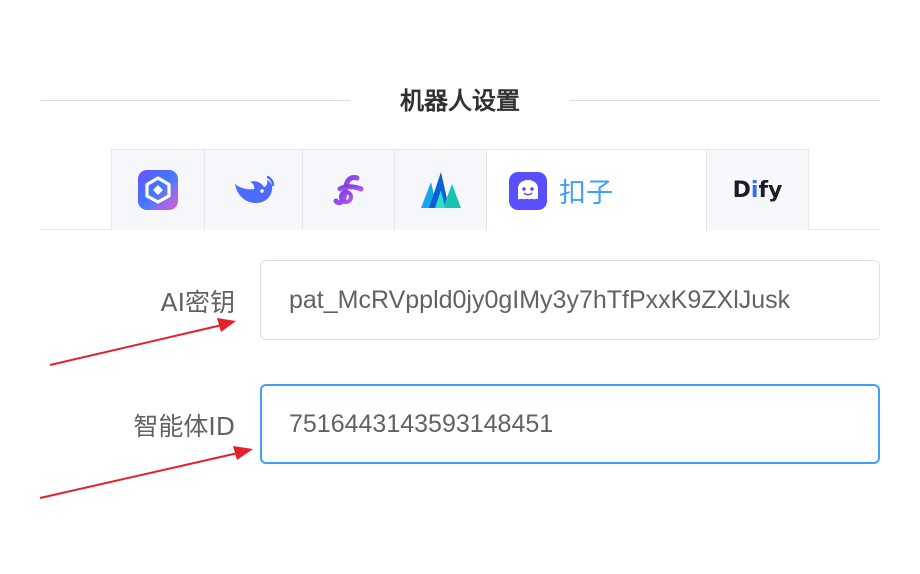 The height and width of the screenshot is (574, 920). Describe the element at coordinates (146, 472) in the screenshot. I see `arrow-to-agent-id` at that location.